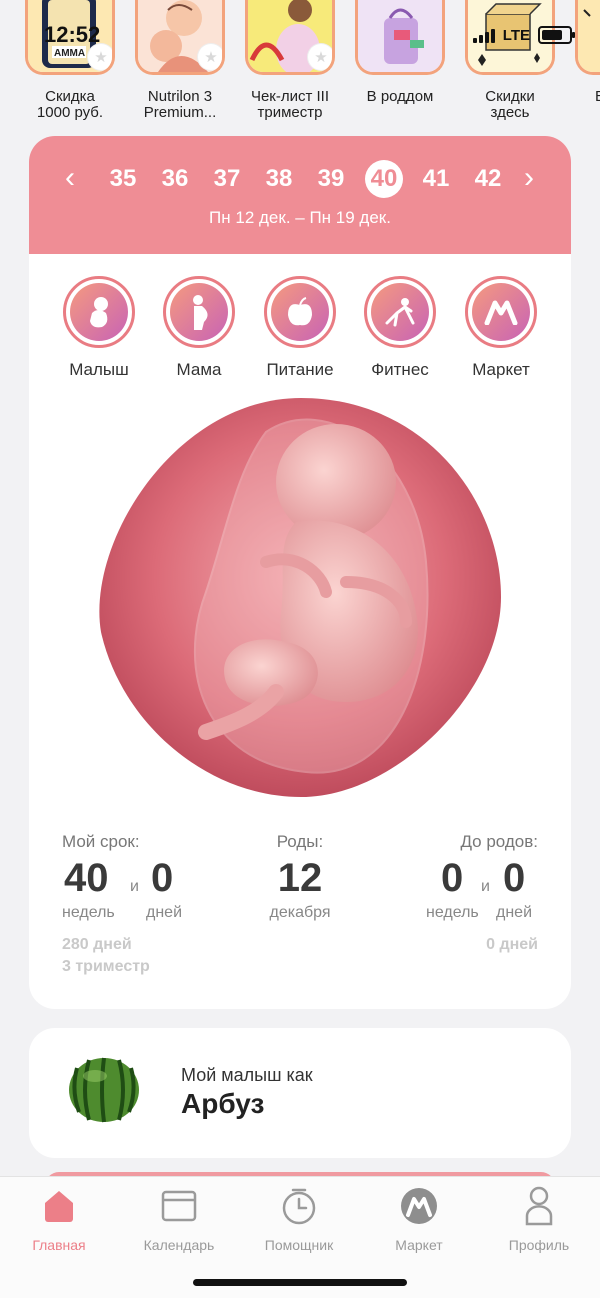  I want to click on birth-day: 12, so click(300, 878).